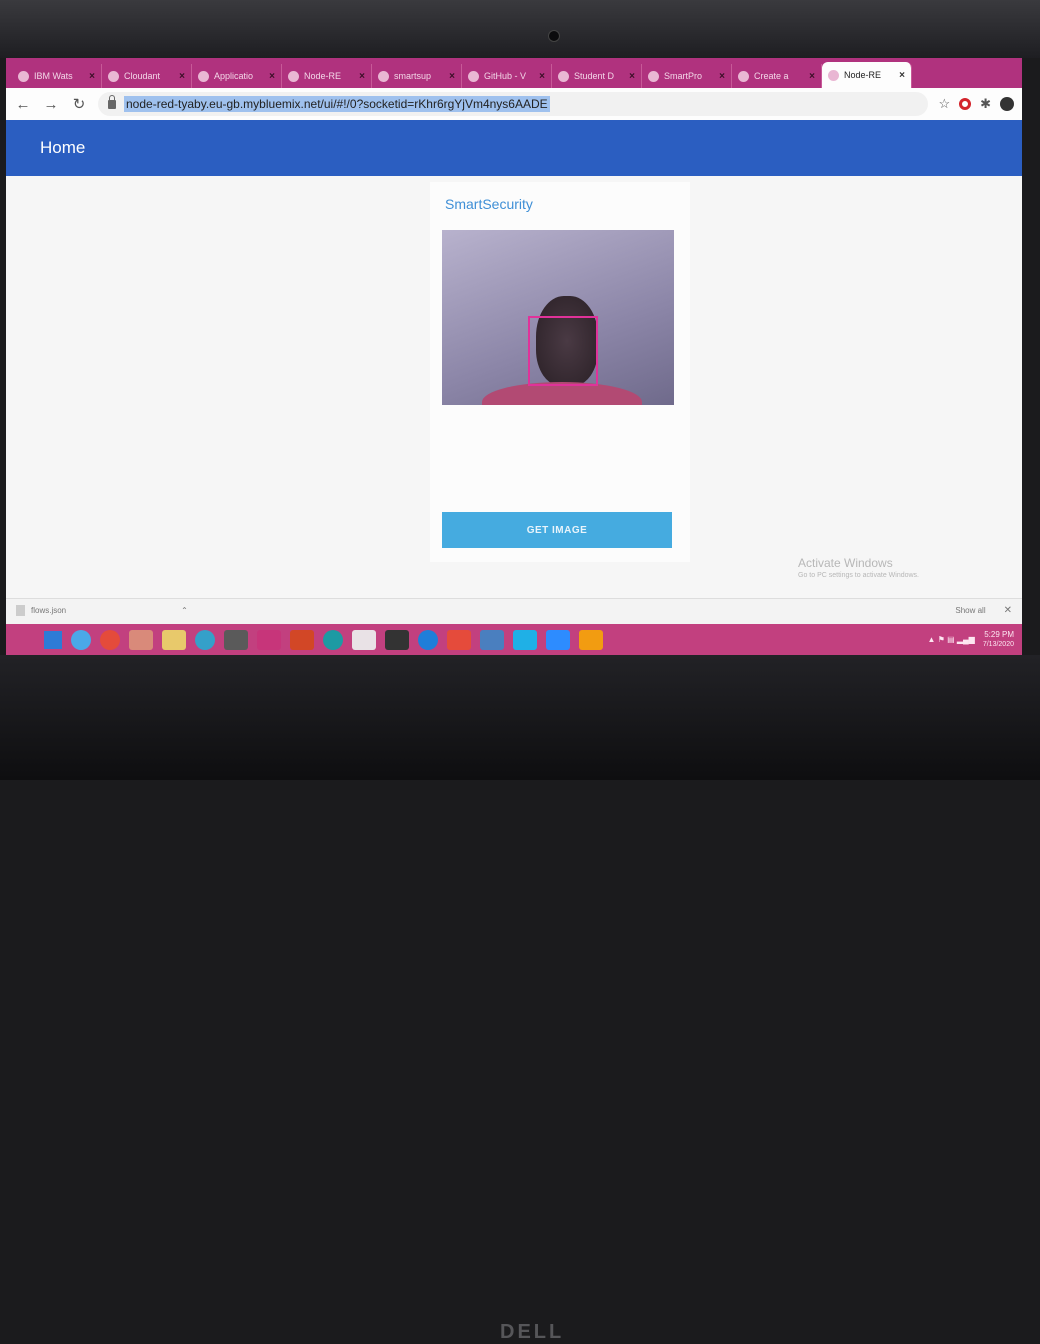 This screenshot has width=1040, height=1344. What do you see at coordinates (1007, 104) in the screenshot?
I see `profile-avatar-icon` at bounding box center [1007, 104].